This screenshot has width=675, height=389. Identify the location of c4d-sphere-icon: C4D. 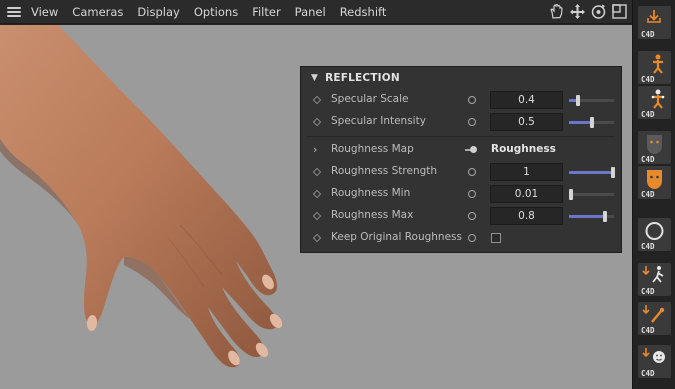
(652, 236).